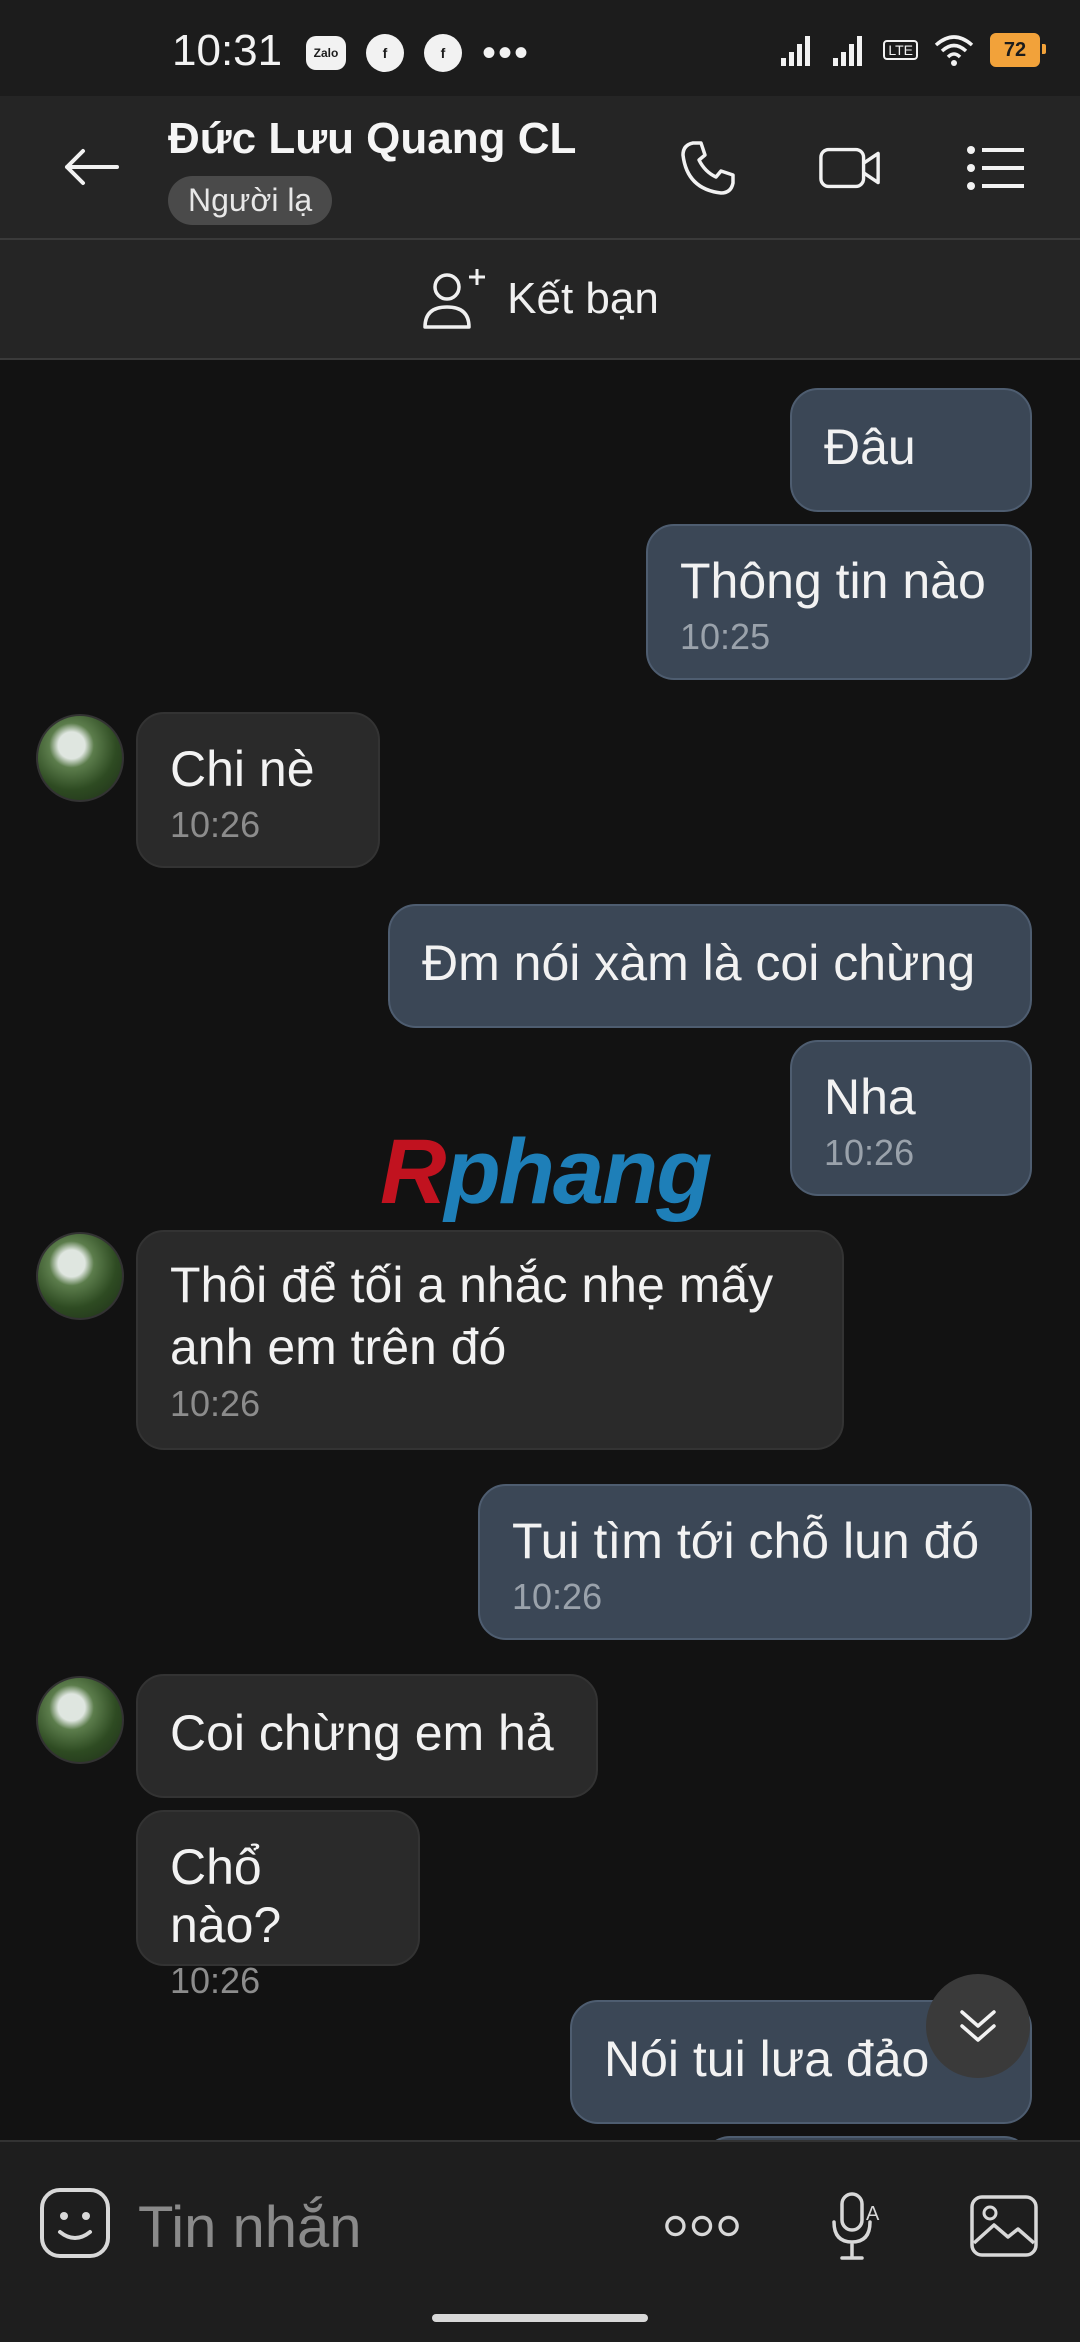 This screenshot has height=2342, width=1080. What do you see at coordinates (326, 53) in the screenshot?
I see `zalo-icon: Zalo` at bounding box center [326, 53].